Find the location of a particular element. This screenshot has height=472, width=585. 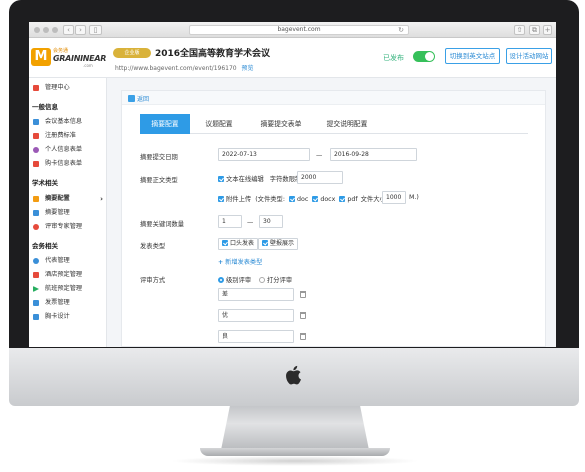

back-bar: 返回 is located at coordinates (333, 98).